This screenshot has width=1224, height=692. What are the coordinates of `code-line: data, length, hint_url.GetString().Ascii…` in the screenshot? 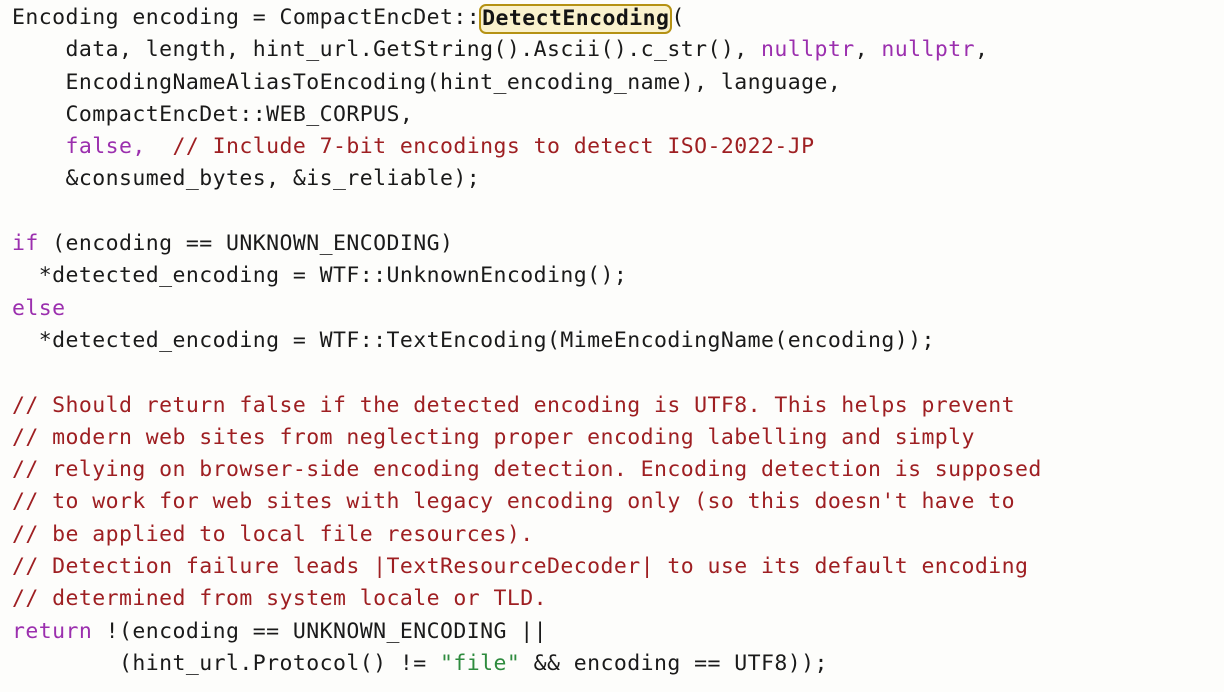 It's located at (612, 50).